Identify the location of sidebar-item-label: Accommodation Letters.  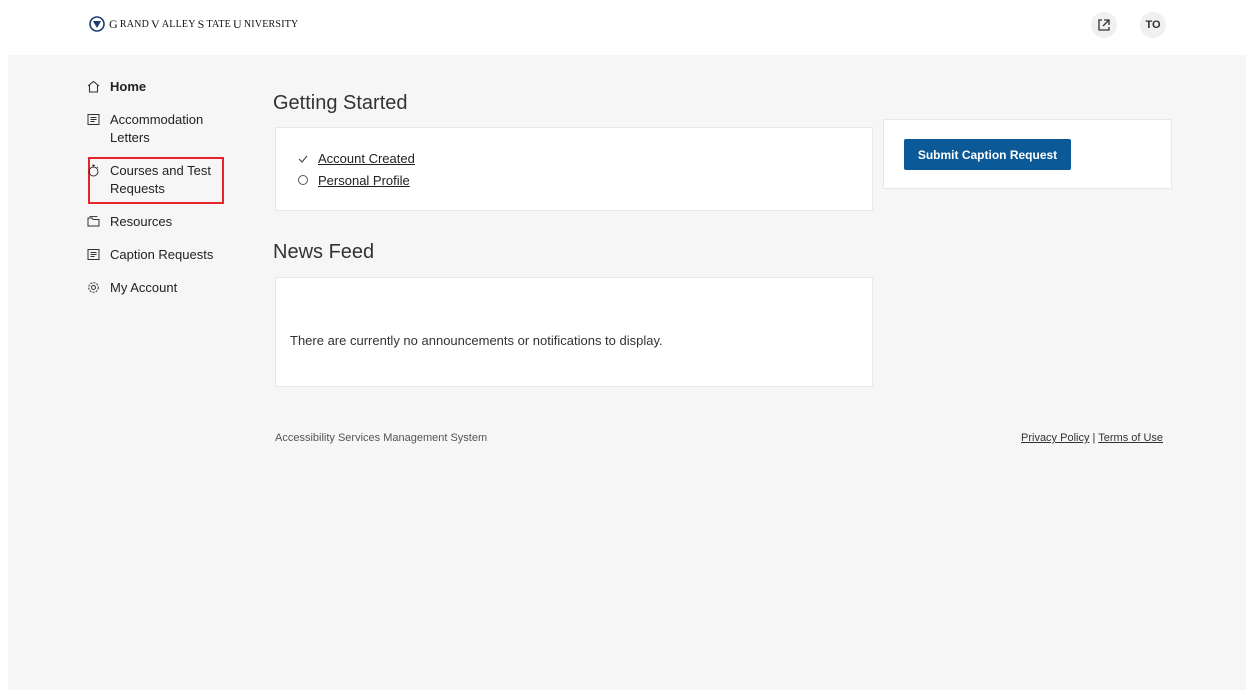
(157, 128).